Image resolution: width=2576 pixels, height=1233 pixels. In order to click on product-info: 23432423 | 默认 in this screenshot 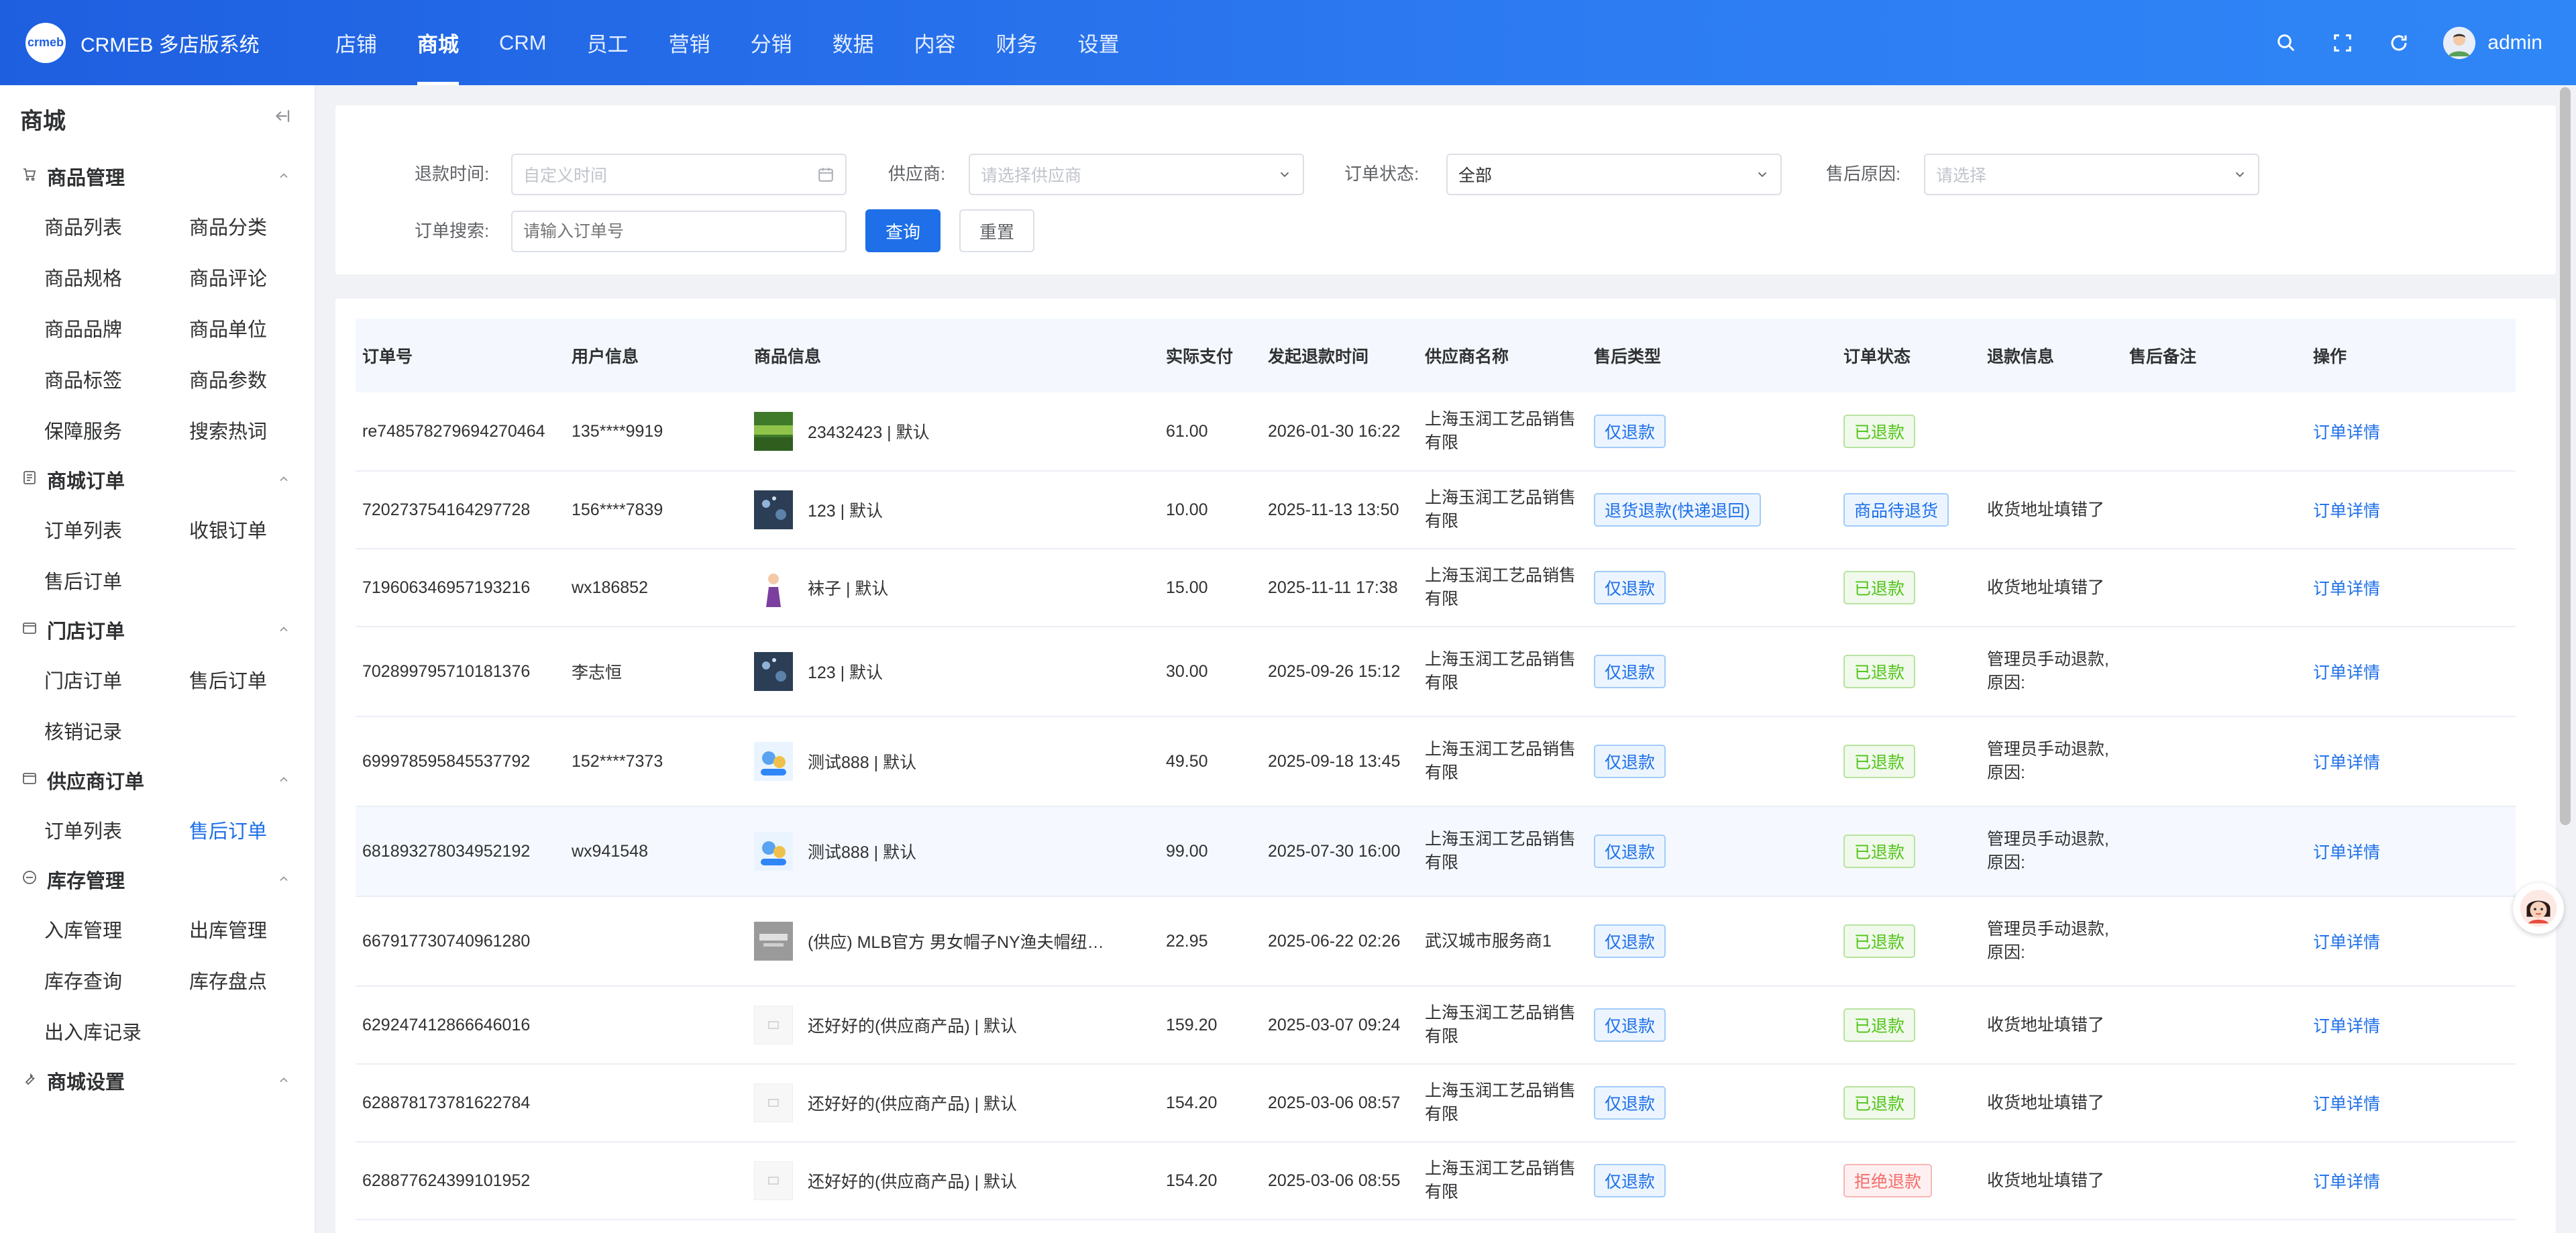, I will do `click(948, 431)`.